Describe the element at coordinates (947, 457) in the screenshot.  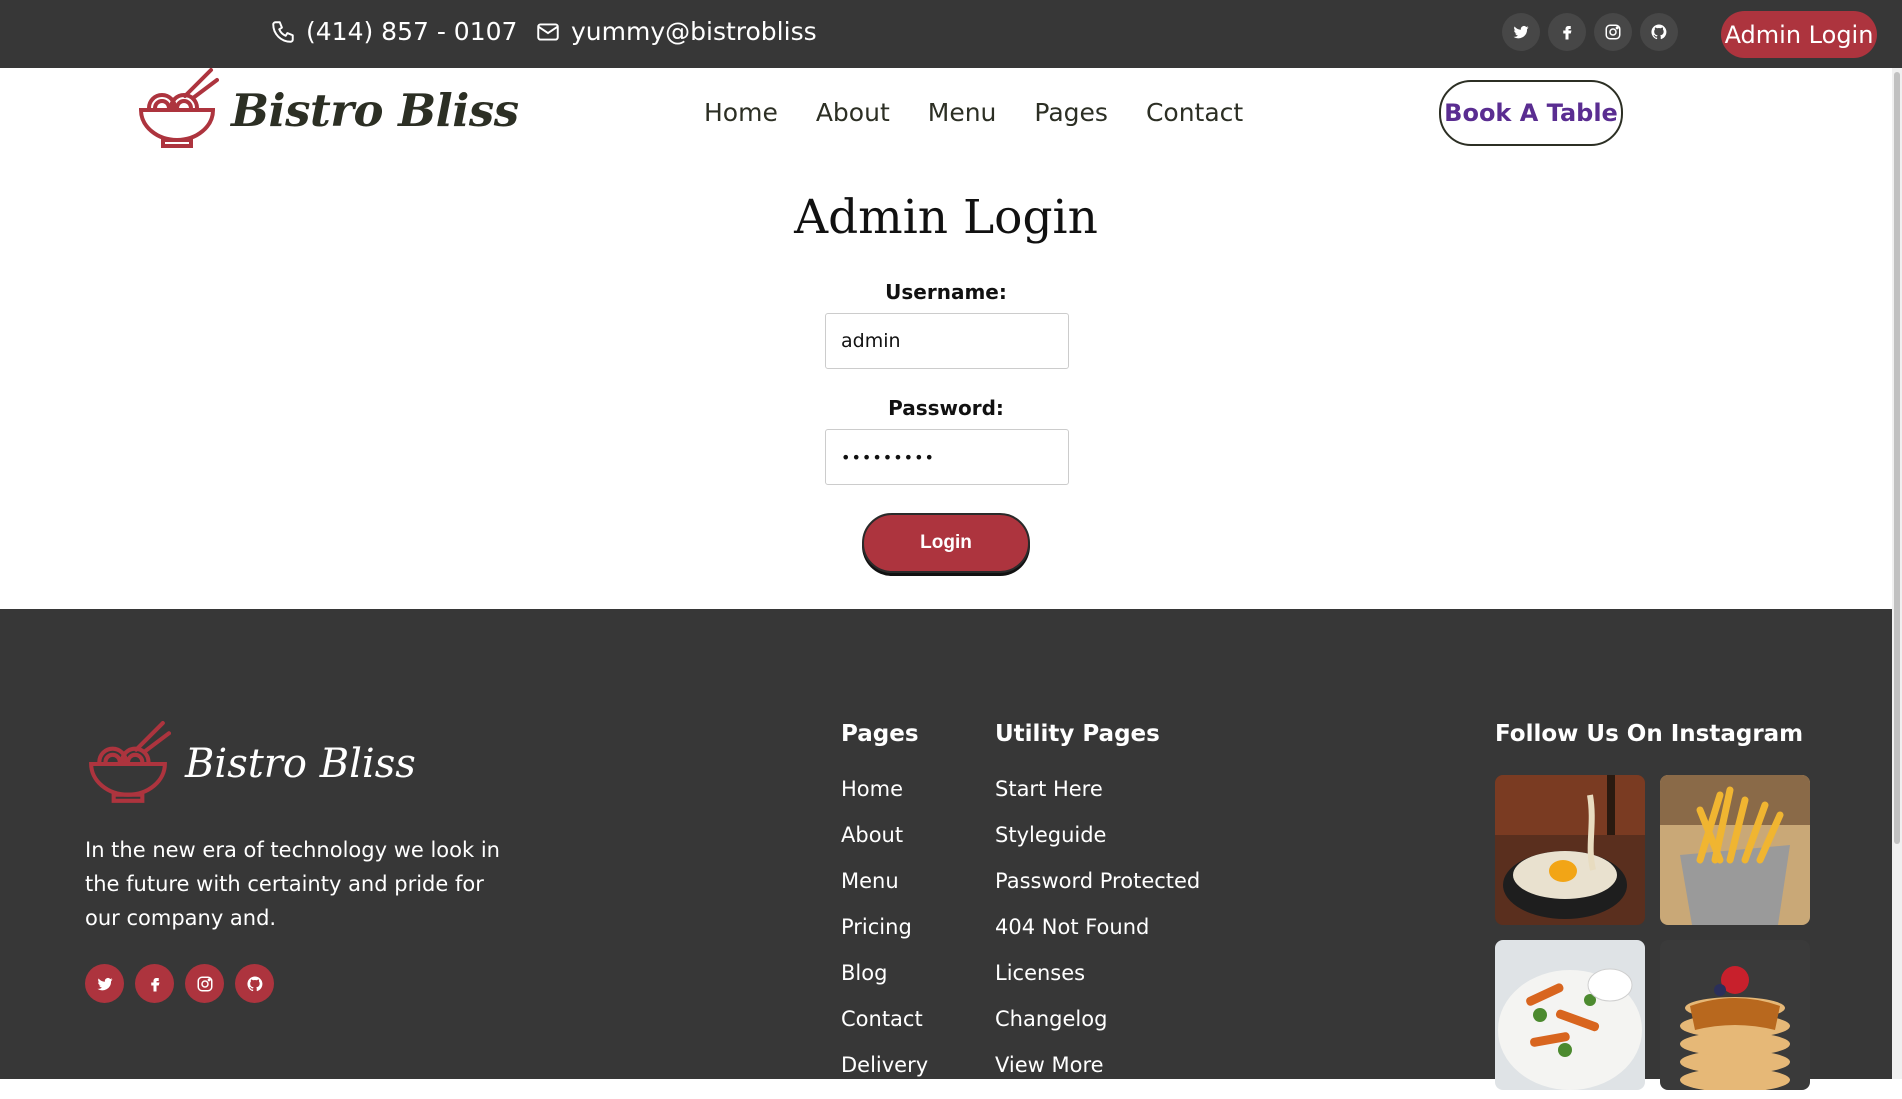
I see `password-input: •••••••••` at that location.